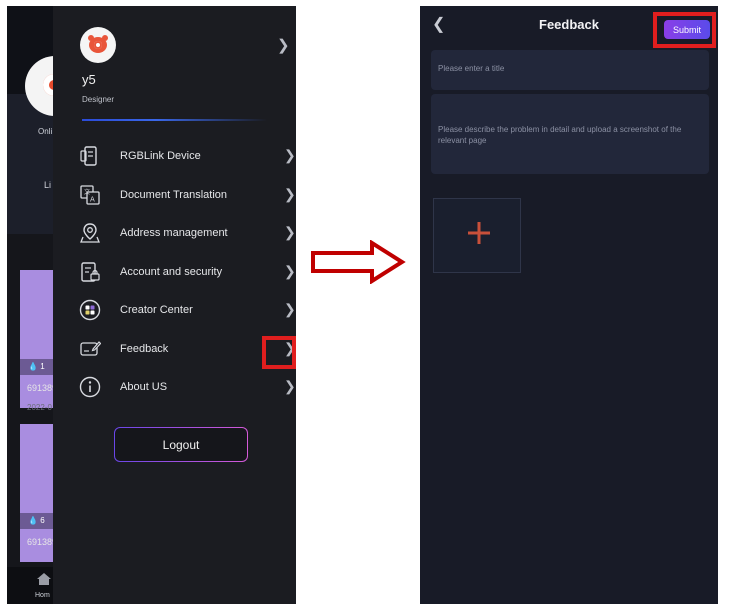 This screenshot has height=609, width=729. What do you see at coordinates (92, 200) in the screenshot?
I see `svg-text: A` at bounding box center [92, 200].